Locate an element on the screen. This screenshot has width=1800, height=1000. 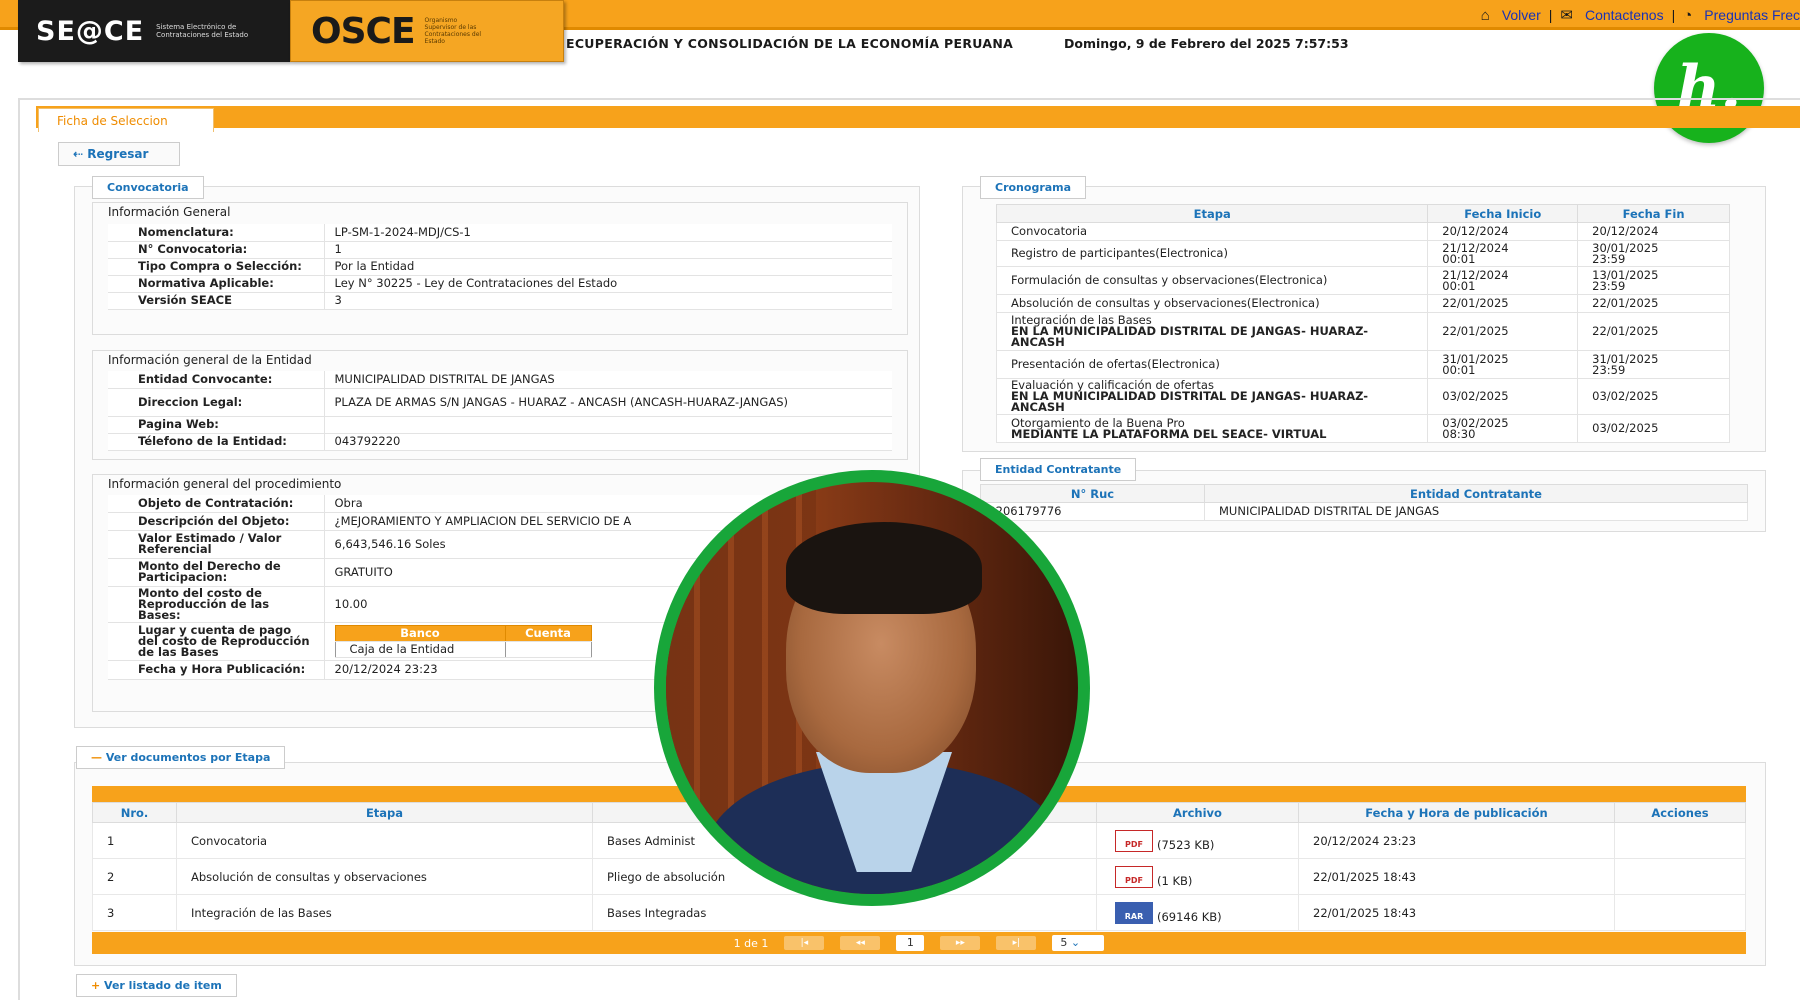
col-acciones: Acciones is located at coordinates (1680, 812).